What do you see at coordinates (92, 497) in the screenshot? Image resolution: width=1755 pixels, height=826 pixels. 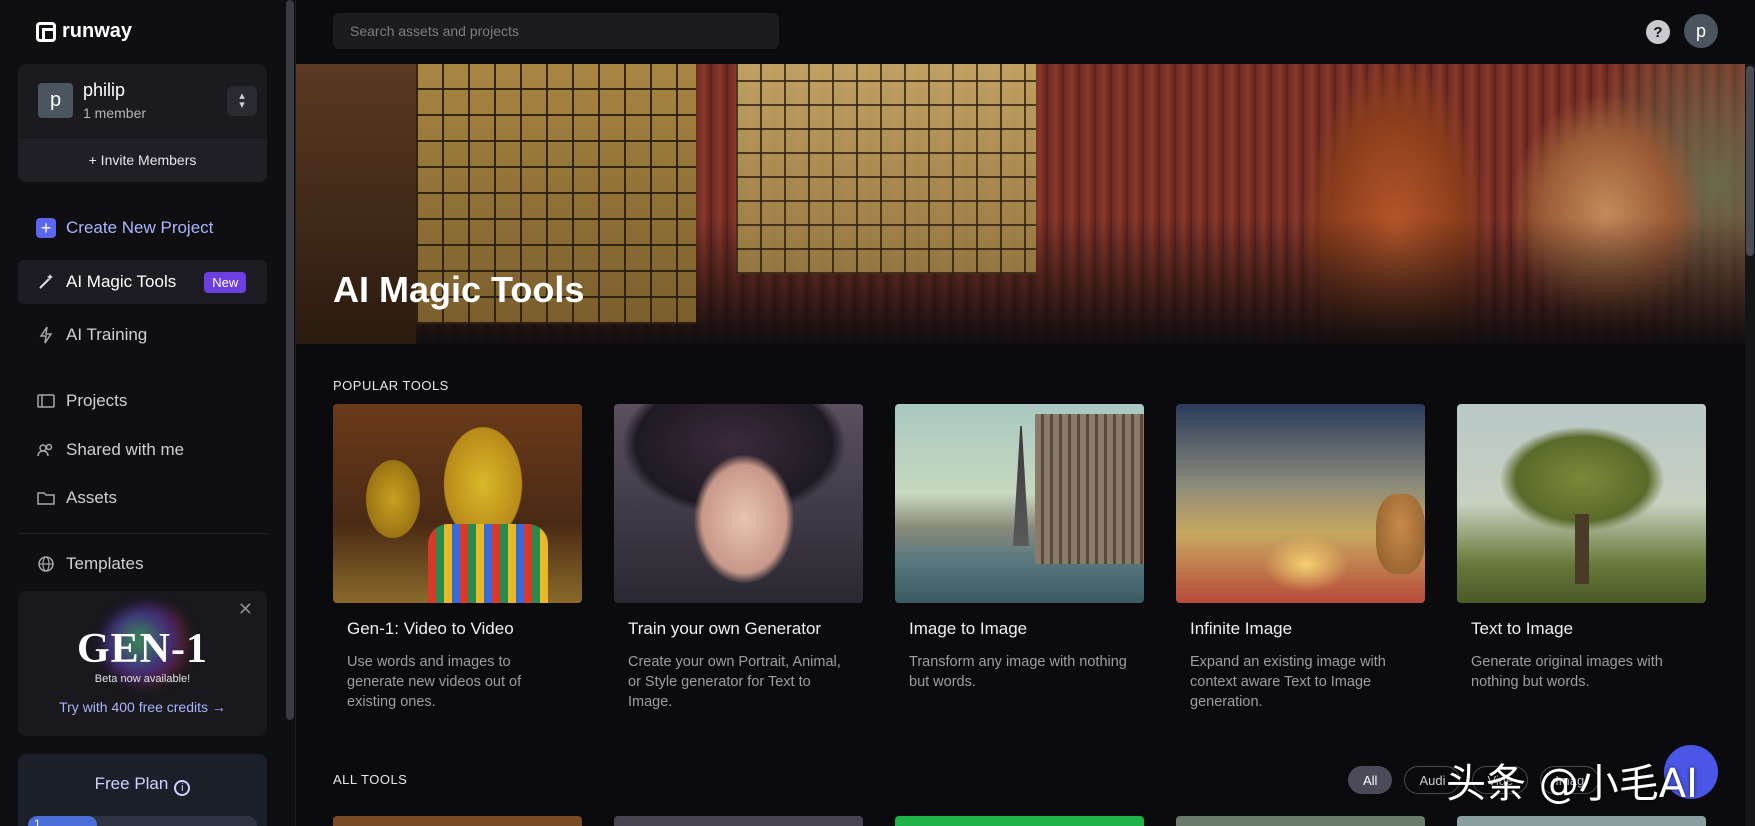 I see `sidebar-item-label: Assets` at bounding box center [92, 497].